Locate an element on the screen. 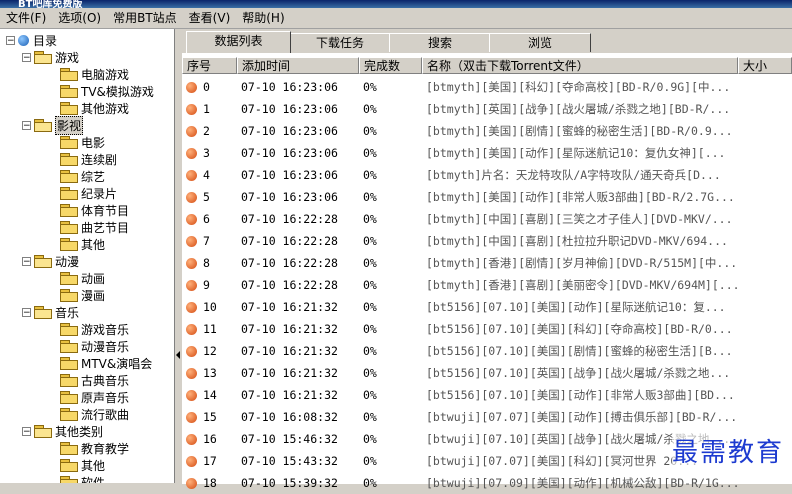 This screenshot has width=792, height=494. tree-item: 原声音乐 is located at coordinates (94, 397).